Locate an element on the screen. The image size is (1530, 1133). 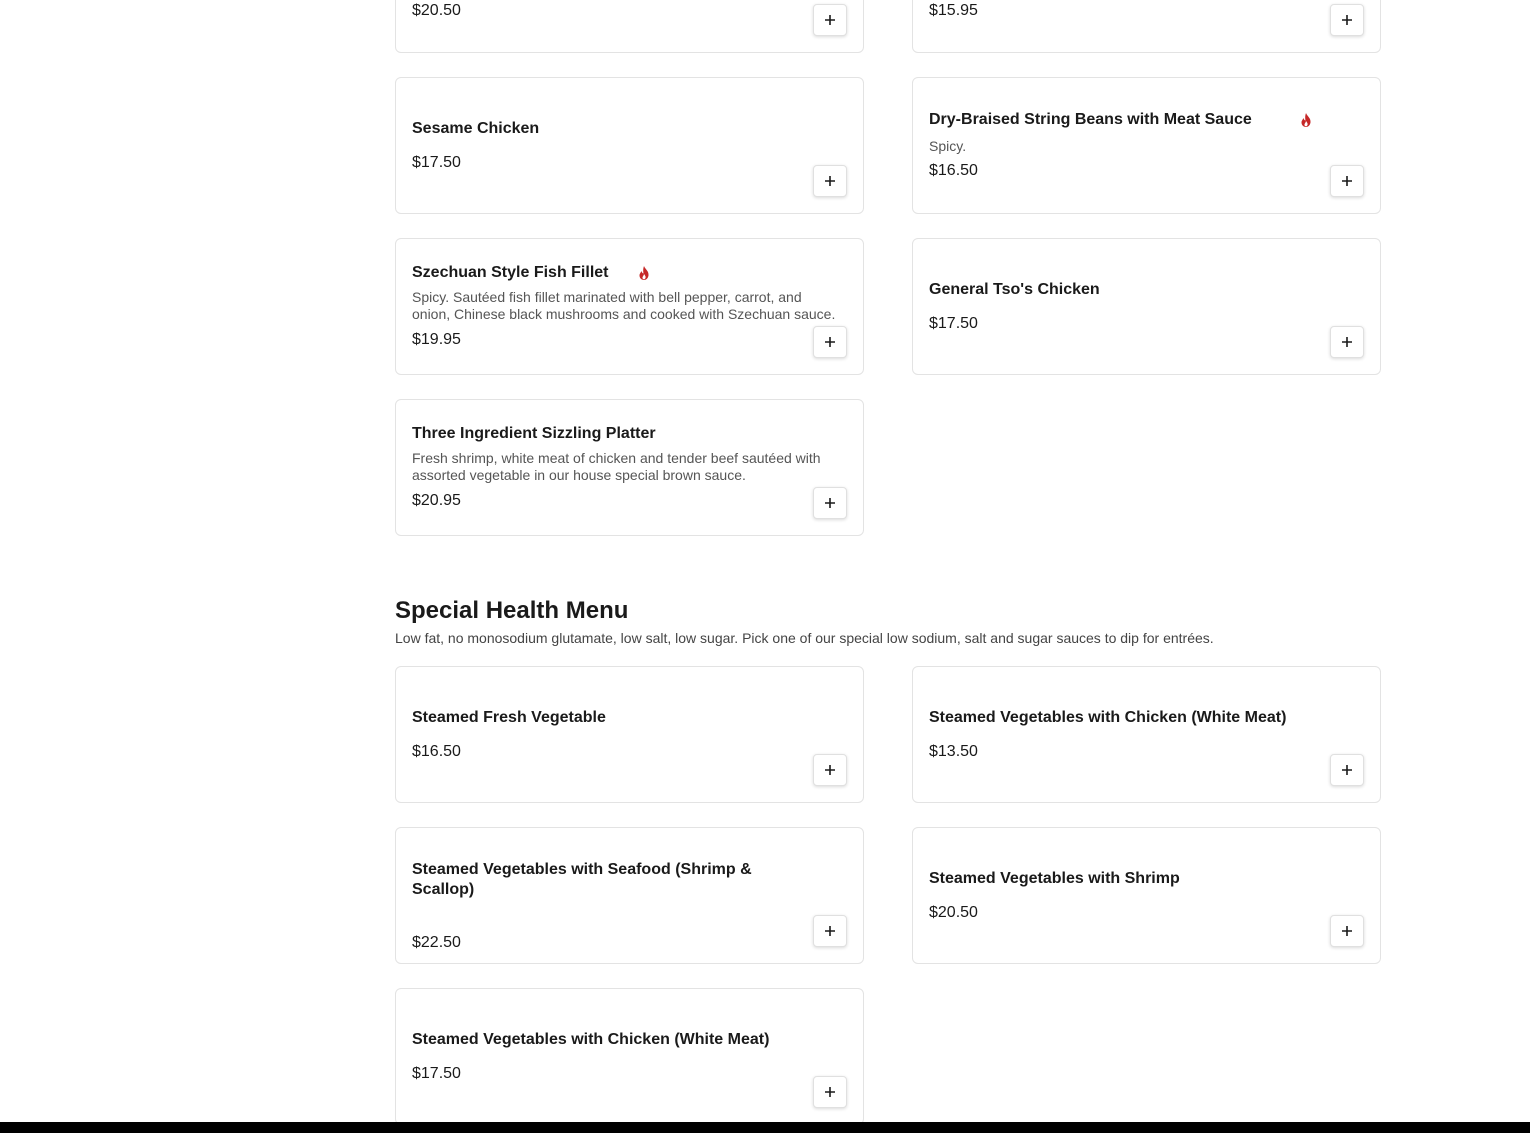
section-title: Special Health Menu is located at coordinates (512, 610).